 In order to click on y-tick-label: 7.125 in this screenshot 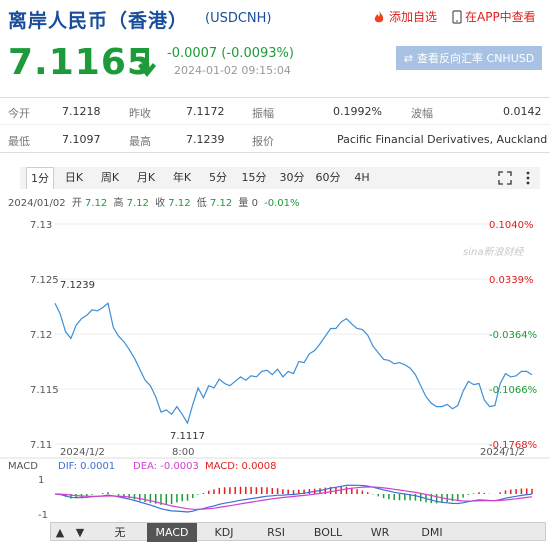, I will do `click(44, 280)`.